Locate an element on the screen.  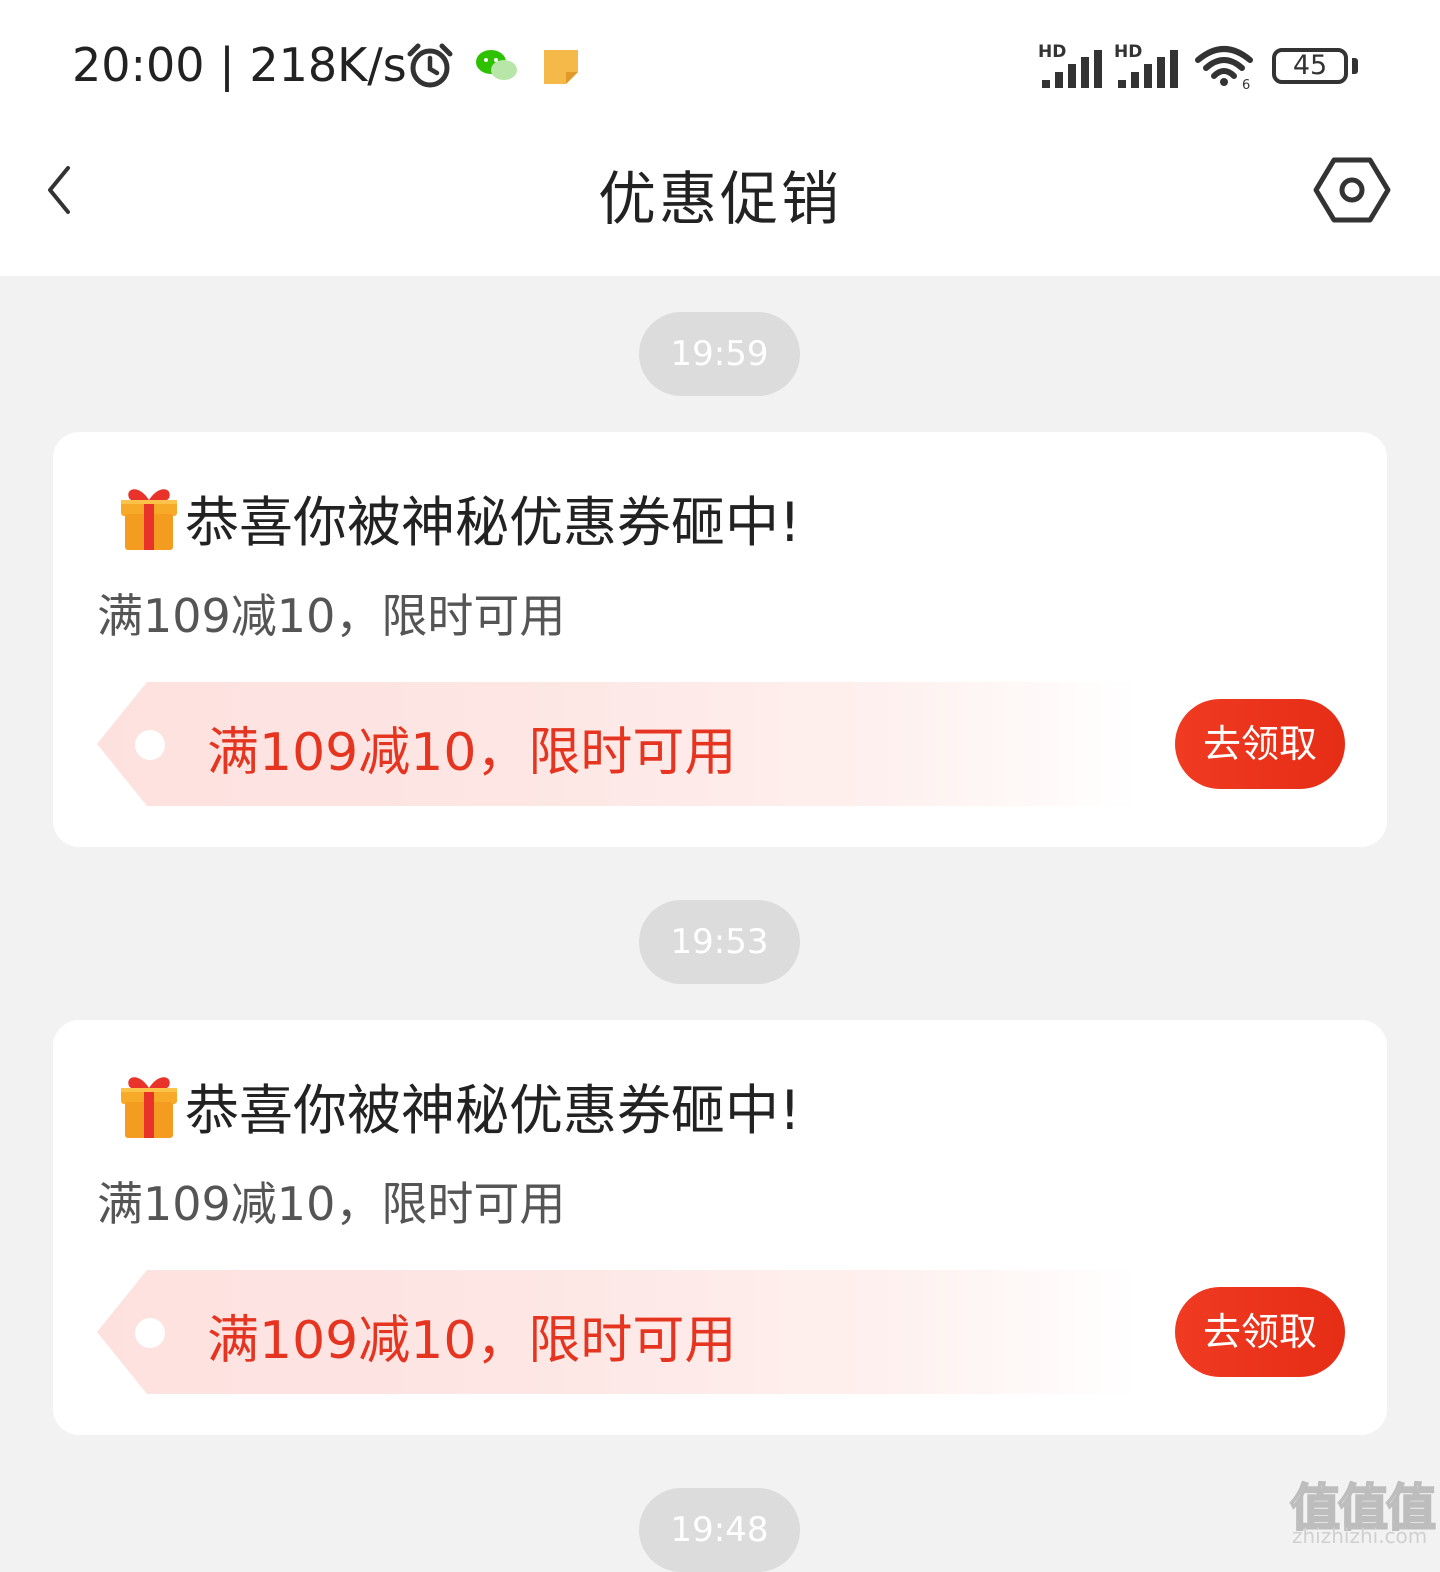
timestamp-pill: 19:48 is located at coordinates (719, 1530).